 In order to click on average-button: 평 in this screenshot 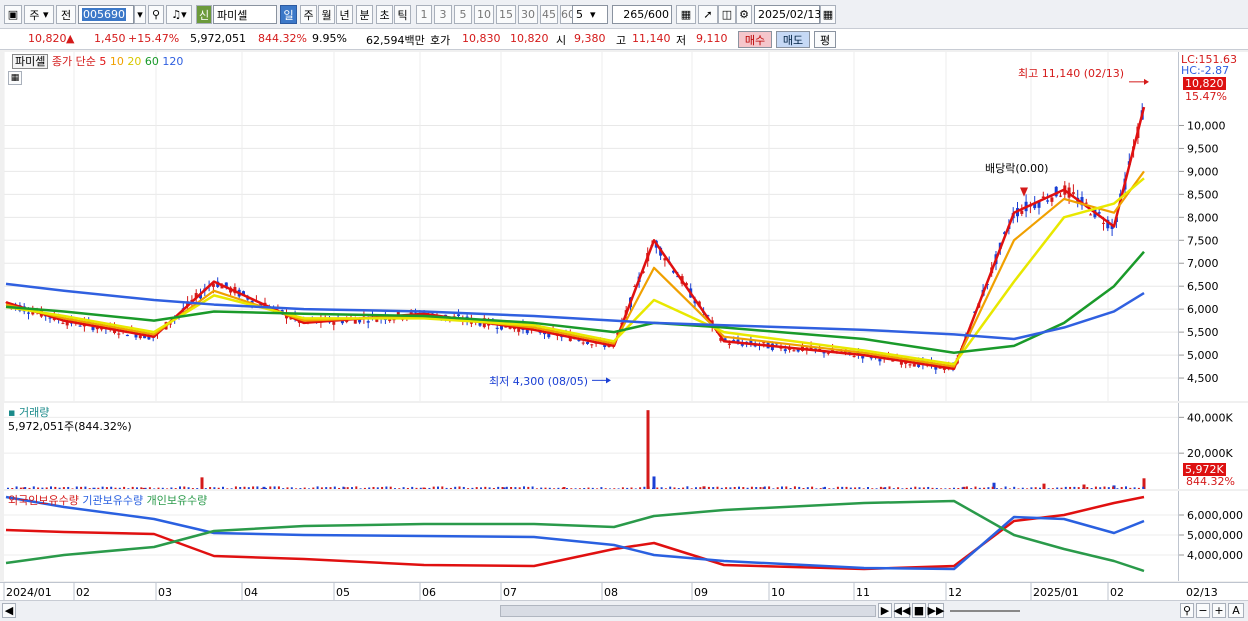, I will do `click(825, 39)`.